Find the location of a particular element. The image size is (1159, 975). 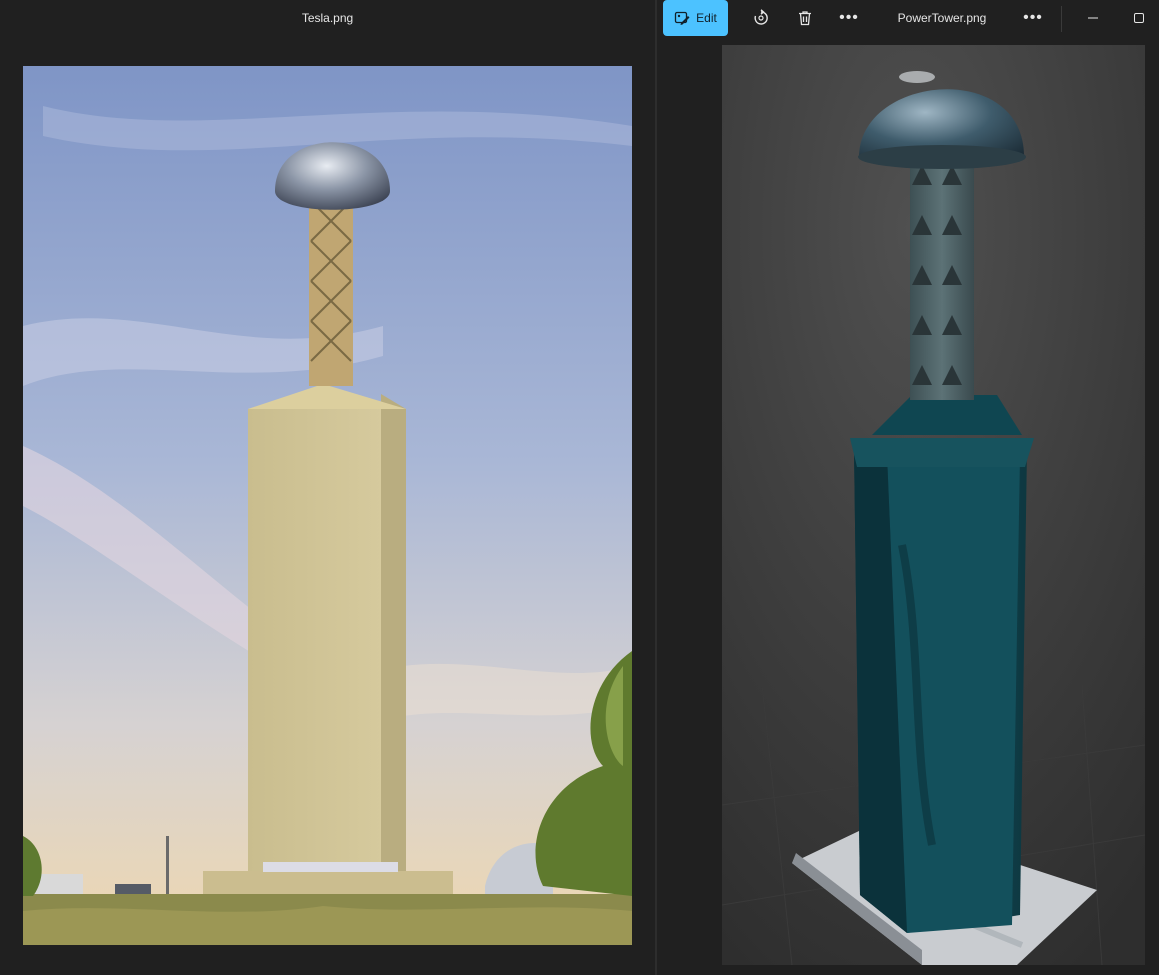

trash-icon is located at coordinates (805, 18).